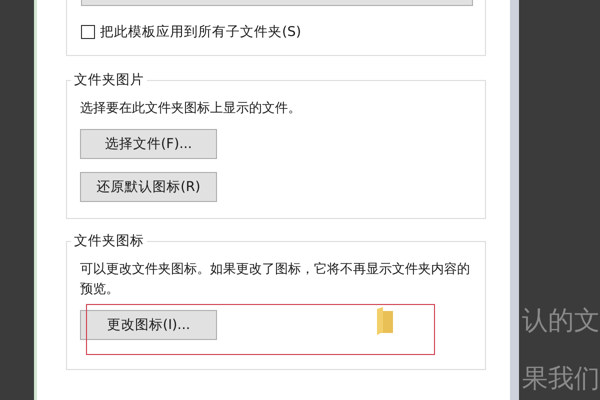  Describe the element at coordinates (561, 379) in the screenshot. I see `background-text: 果我们` at that location.